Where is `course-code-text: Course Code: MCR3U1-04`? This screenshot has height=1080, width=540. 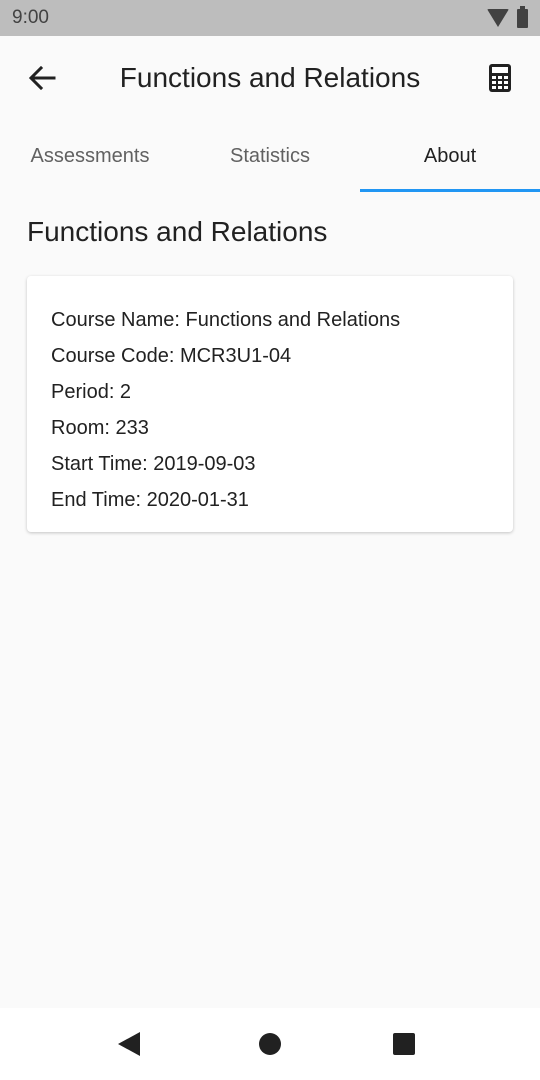
course-code-text: Course Code: MCR3U1-04 is located at coordinates (171, 356).